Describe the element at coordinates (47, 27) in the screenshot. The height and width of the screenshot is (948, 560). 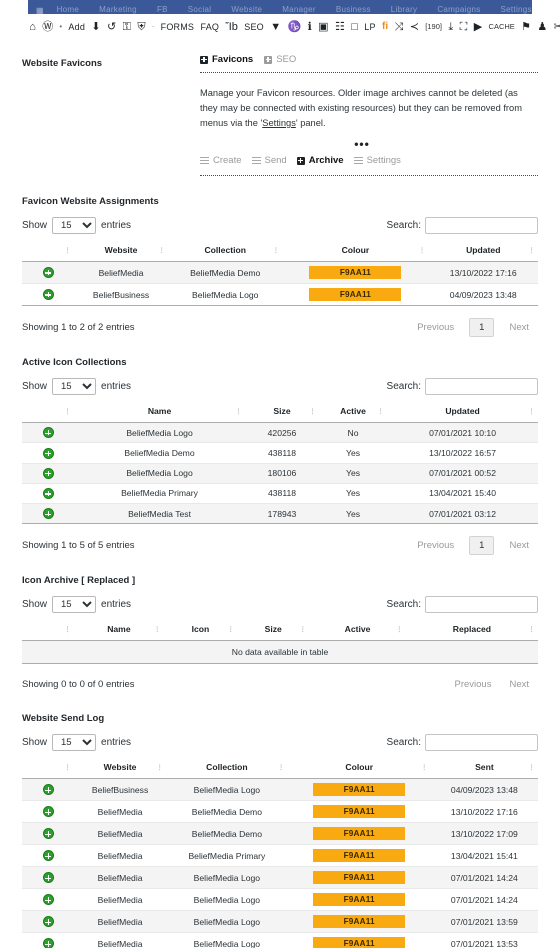
I see `wordpress-icon: Ⓦ` at that location.